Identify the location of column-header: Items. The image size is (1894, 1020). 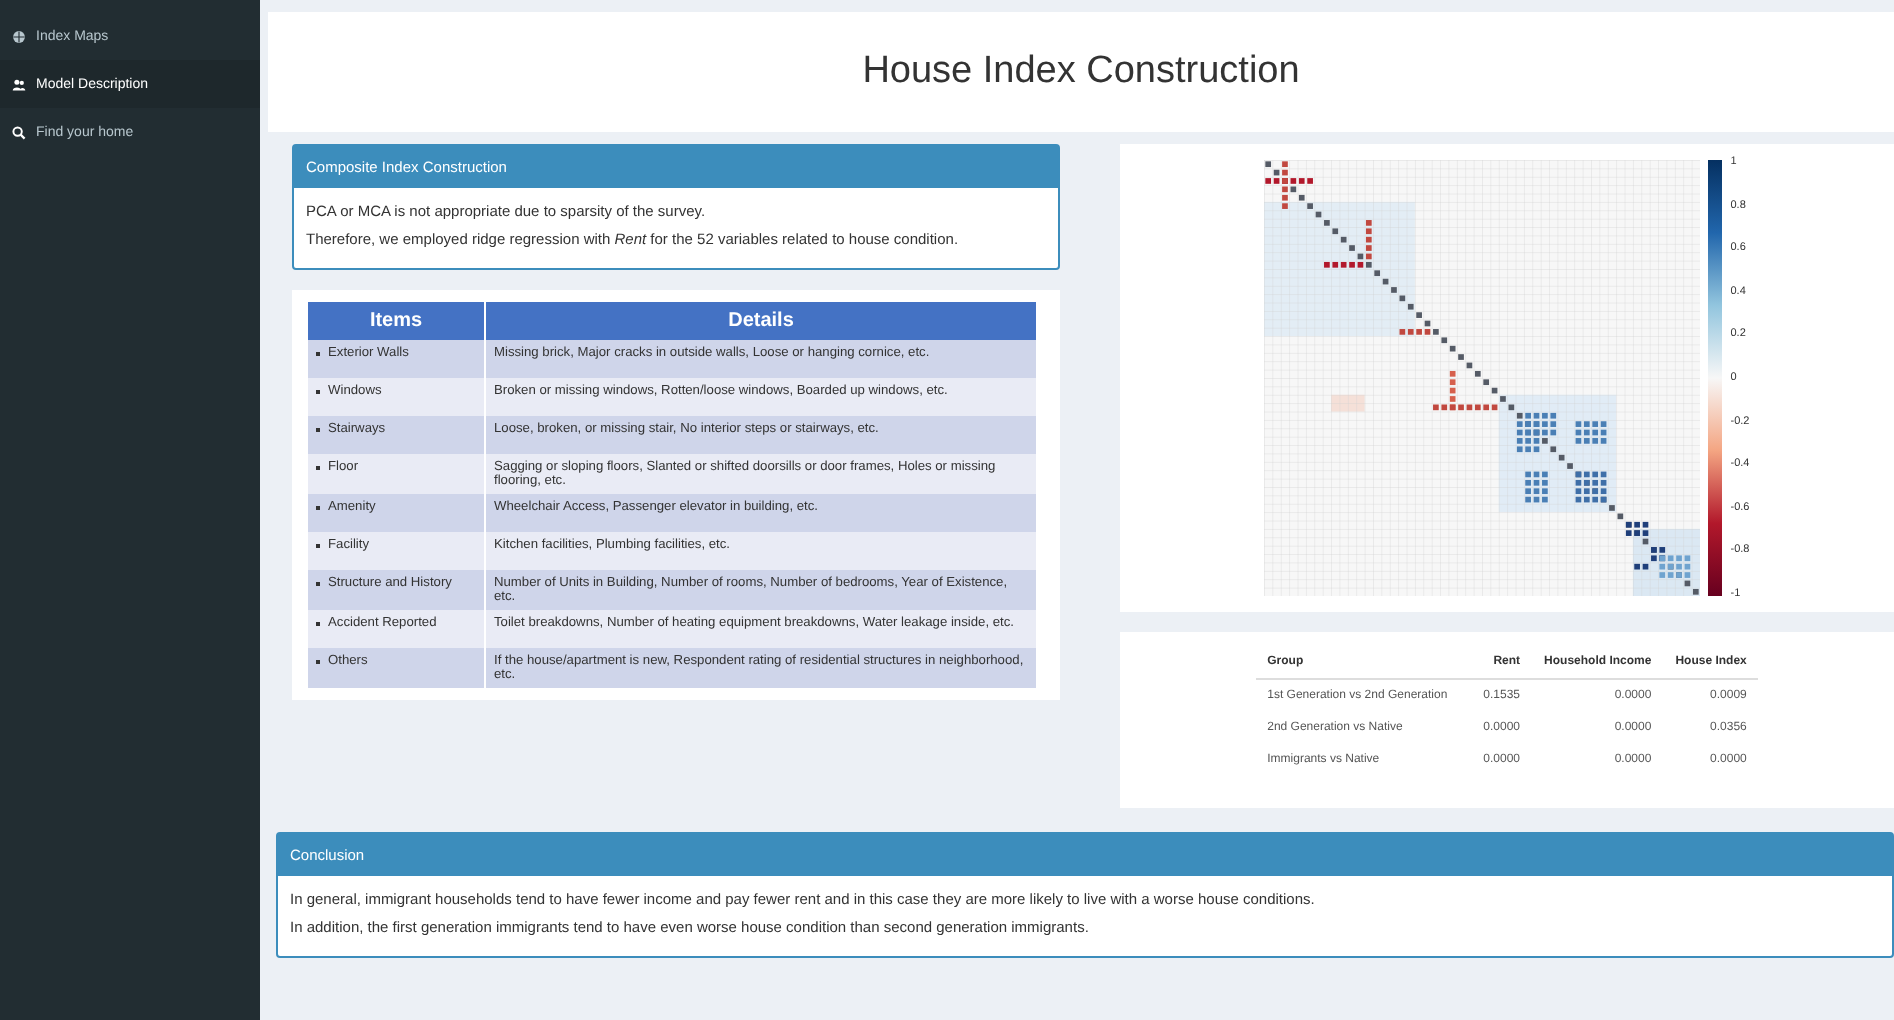
(396, 321).